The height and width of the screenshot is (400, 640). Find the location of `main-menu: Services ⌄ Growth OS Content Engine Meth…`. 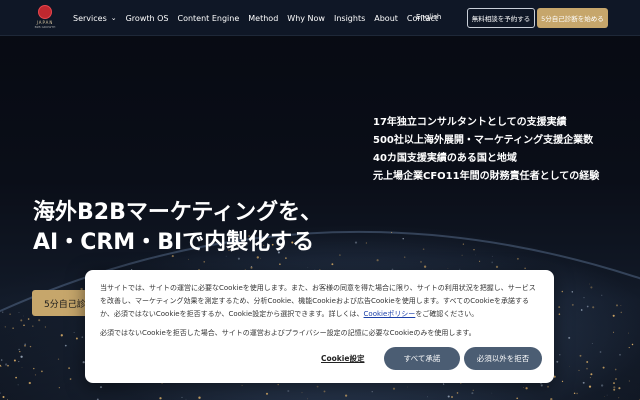

main-menu: Services ⌄ Growth OS Content Engine Meth… is located at coordinates (260, 18).